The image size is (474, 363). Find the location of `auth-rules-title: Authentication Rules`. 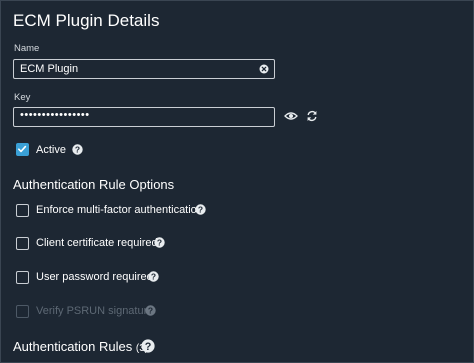

auth-rules-title: Authentication Rules is located at coordinates (73, 346).